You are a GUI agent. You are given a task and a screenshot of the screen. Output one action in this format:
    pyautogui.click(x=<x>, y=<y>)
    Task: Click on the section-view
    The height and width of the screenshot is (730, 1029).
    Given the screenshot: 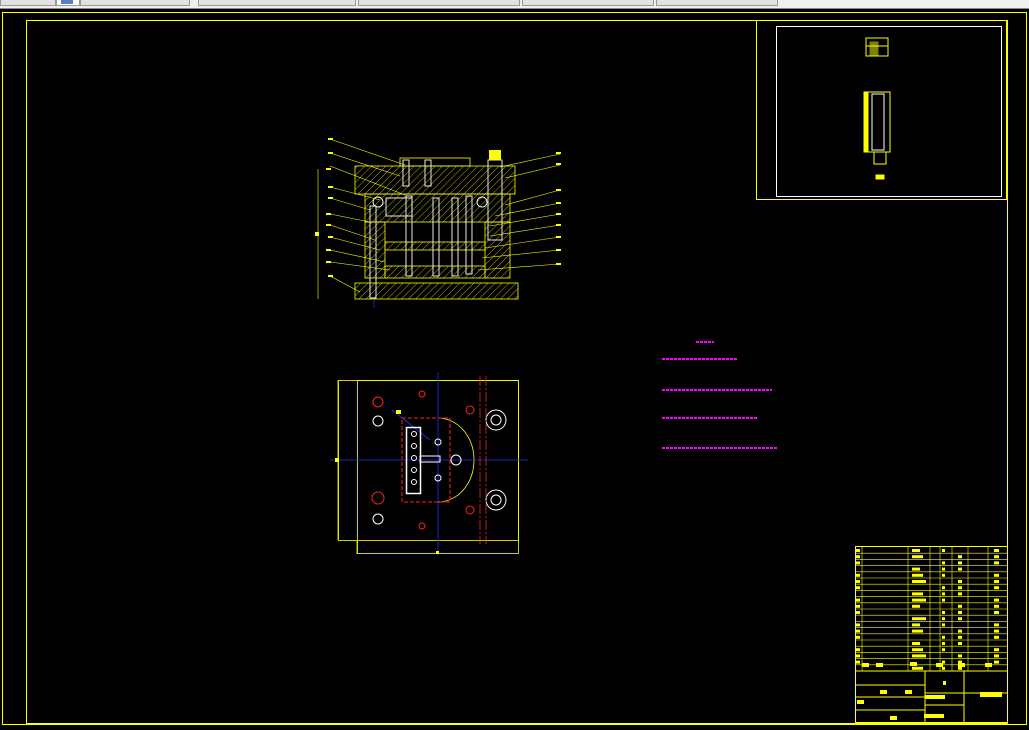 What is the action you would take?
    pyautogui.click(x=438, y=223)
    